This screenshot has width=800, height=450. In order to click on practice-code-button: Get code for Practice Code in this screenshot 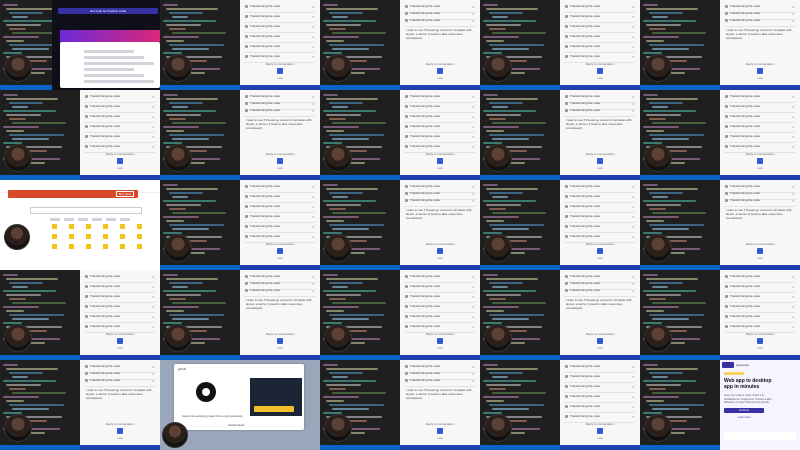, I will do `click(108, 11)`.